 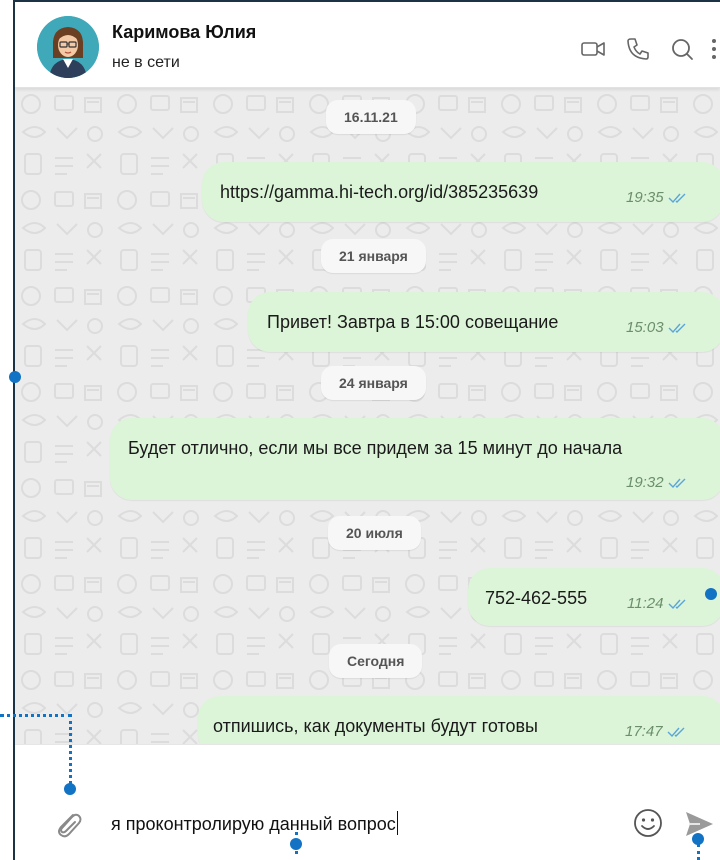 What do you see at coordinates (645, 197) in the screenshot?
I see `message-time: 19:35` at bounding box center [645, 197].